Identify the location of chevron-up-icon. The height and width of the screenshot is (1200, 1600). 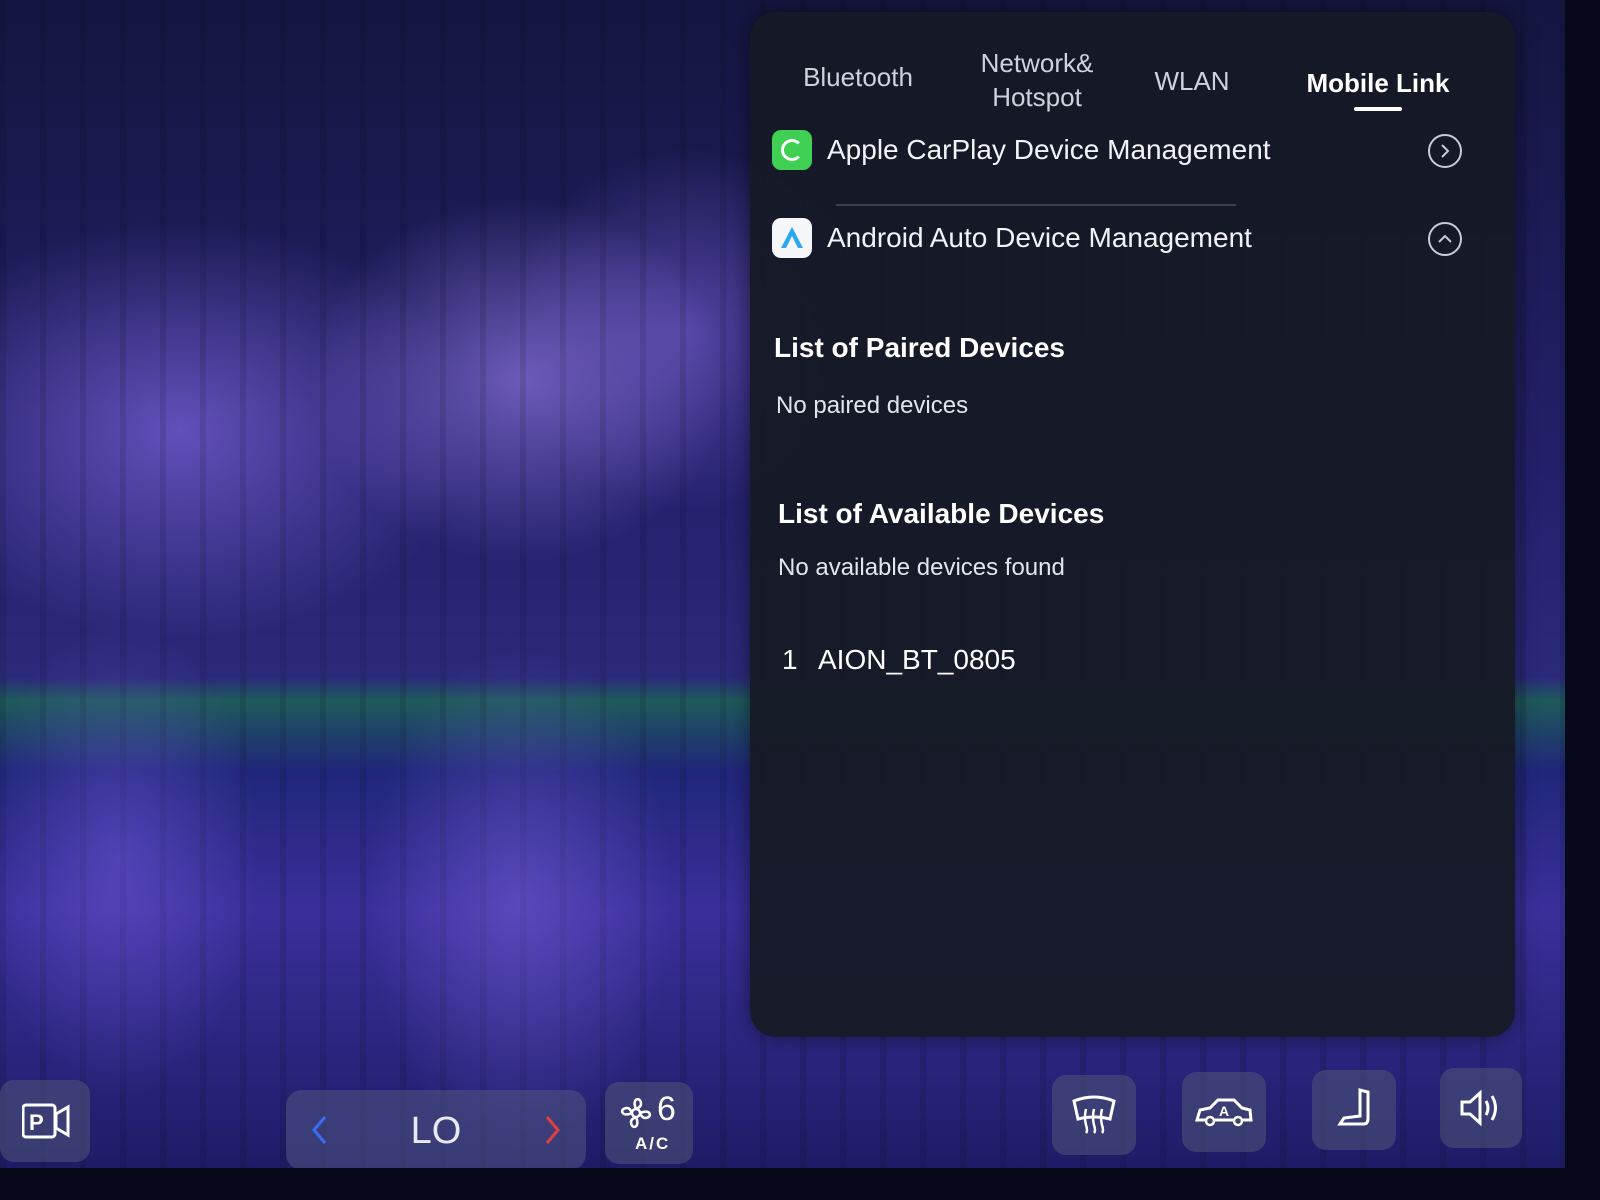
(1445, 239).